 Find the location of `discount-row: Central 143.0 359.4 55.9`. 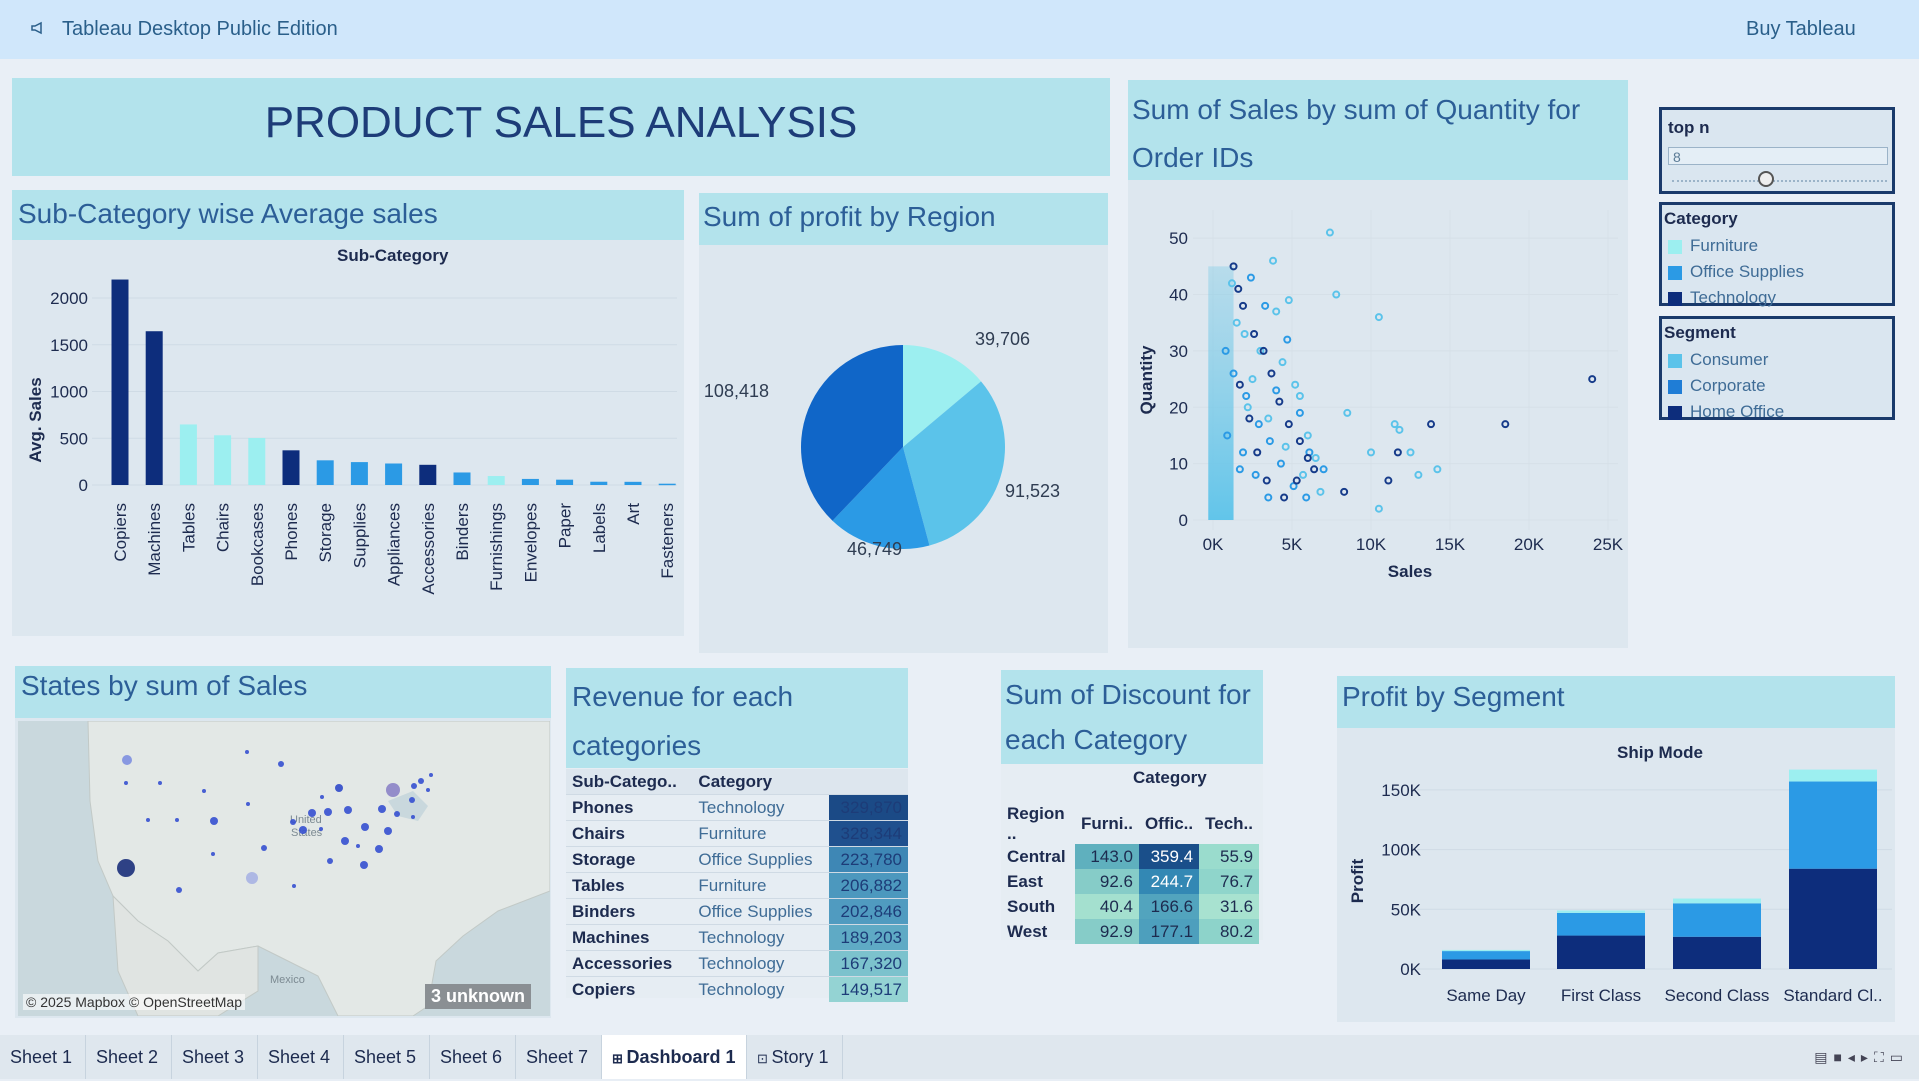

discount-row: Central 143.0 359.4 55.9 is located at coordinates (1130, 856).